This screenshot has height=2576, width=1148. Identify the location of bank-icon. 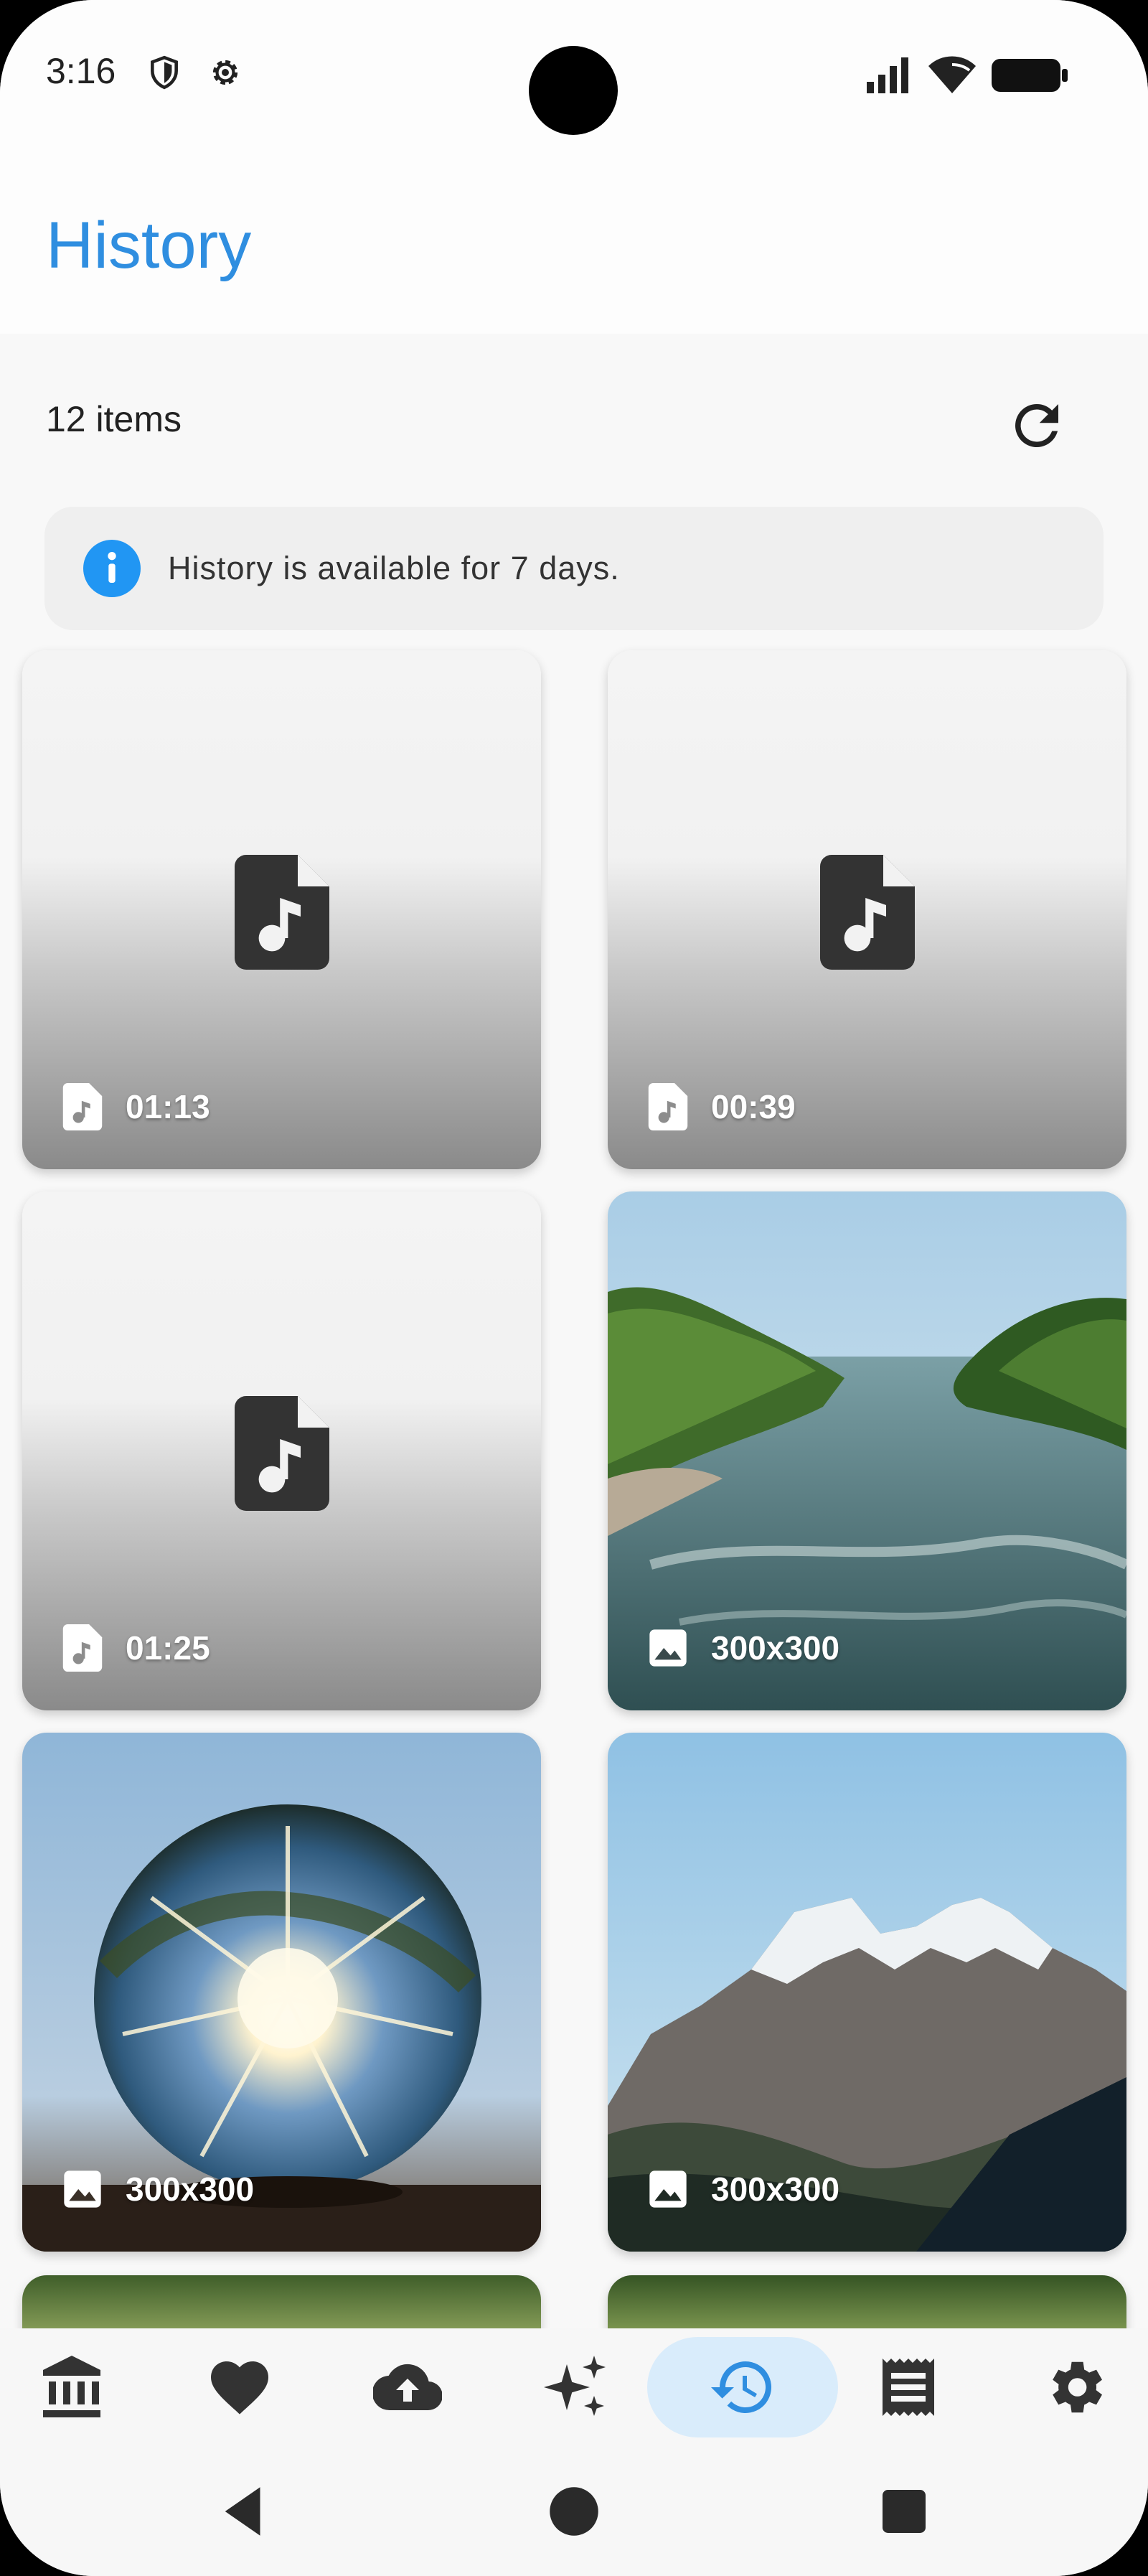
(71, 2386).